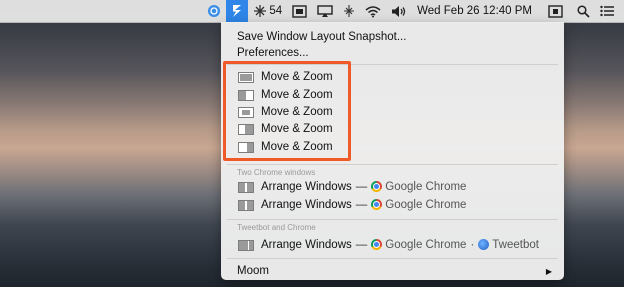 The height and width of the screenshot is (287, 624). What do you see at coordinates (299, 11) in the screenshot?
I see `display-icon` at bounding box center [299, 11].